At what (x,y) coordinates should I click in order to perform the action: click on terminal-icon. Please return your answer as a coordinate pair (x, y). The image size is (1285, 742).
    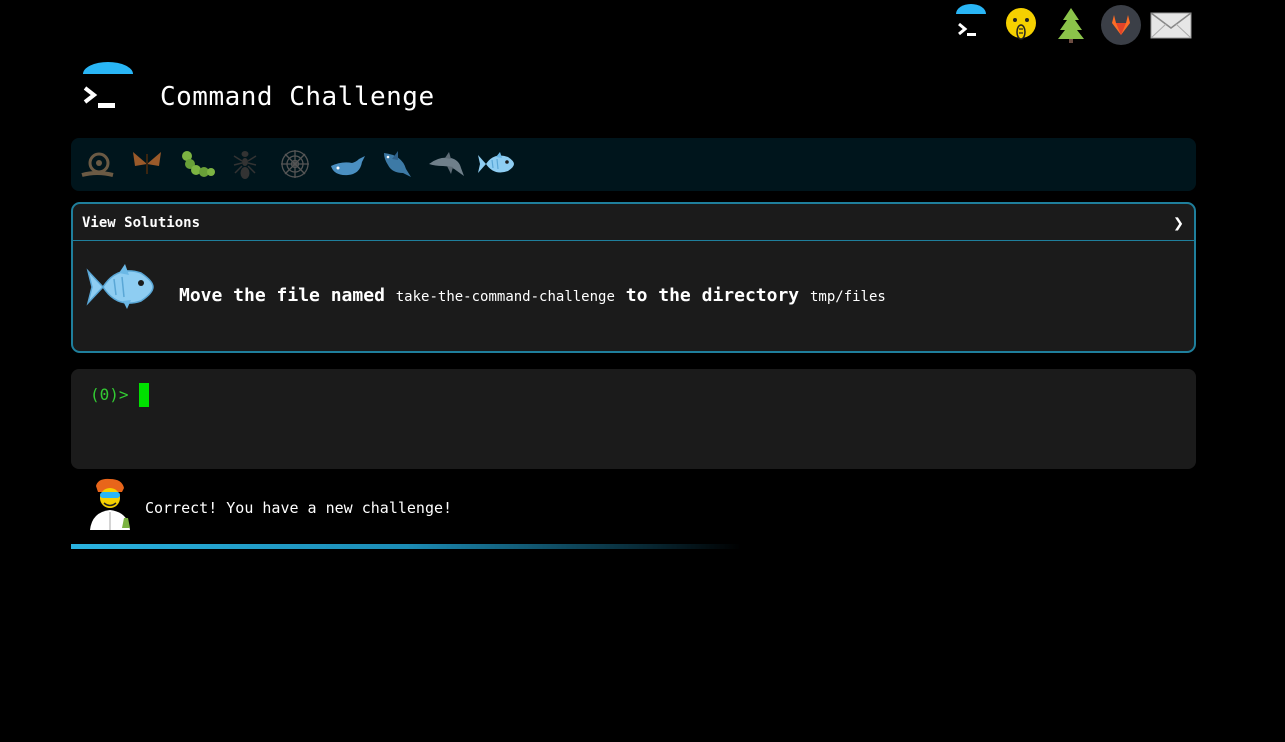
    Looking at the image, I should click on (971, 20).